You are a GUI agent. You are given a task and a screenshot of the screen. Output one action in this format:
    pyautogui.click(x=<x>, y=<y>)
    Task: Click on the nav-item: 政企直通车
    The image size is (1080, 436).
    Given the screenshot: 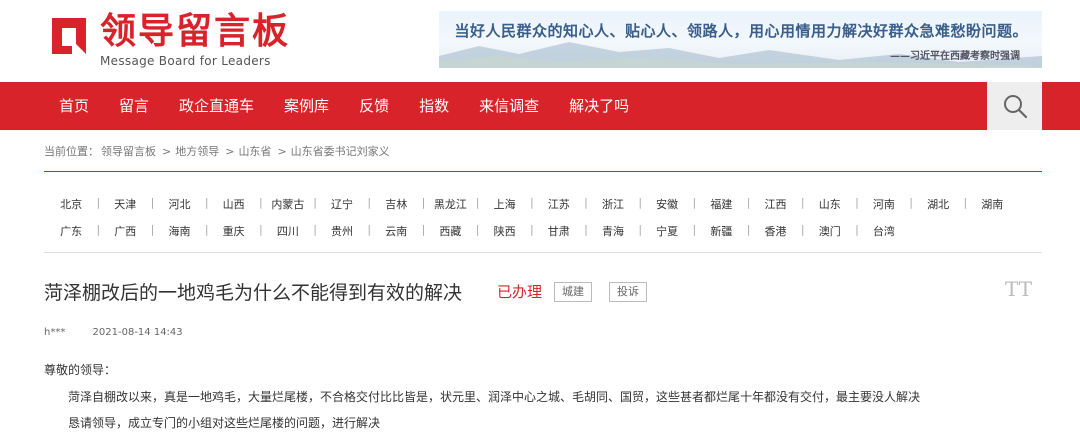 What is the action you would take?
    pyautogui.click(x=216, y=106)
    